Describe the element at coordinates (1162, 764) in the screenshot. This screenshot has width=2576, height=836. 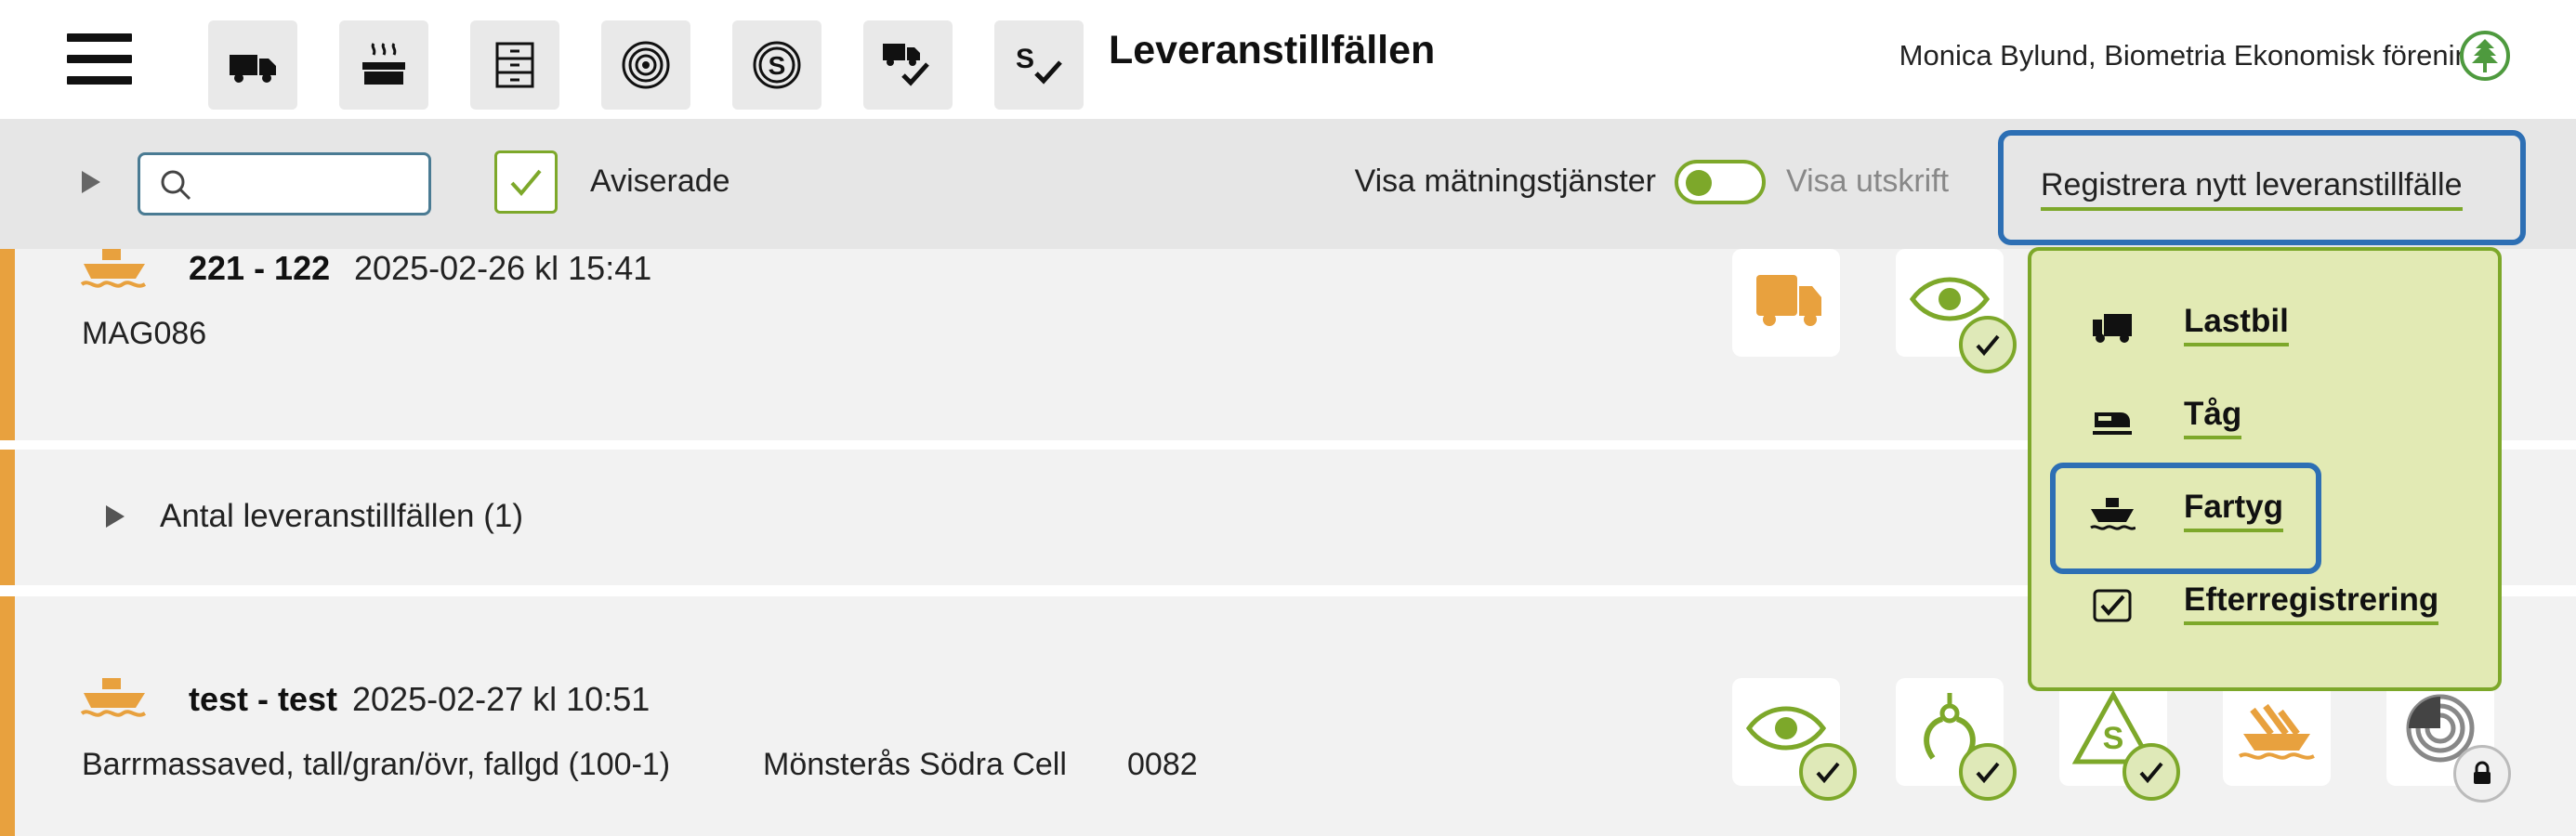
I see `row-number: 0082` at that location.